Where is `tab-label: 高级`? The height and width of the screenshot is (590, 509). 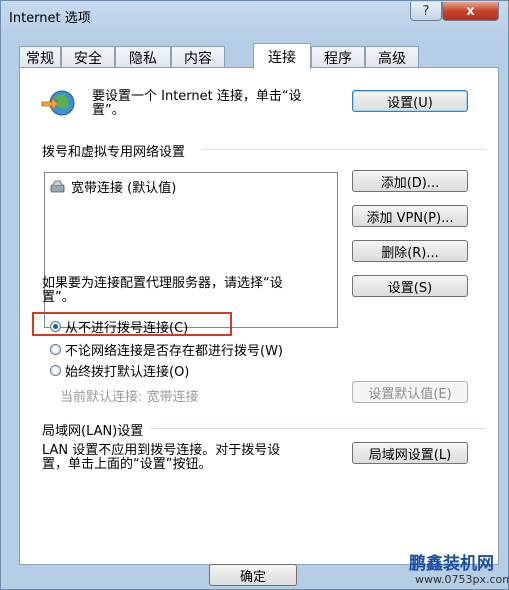
tab-label: 高级 is located at coordinates (392, 58).